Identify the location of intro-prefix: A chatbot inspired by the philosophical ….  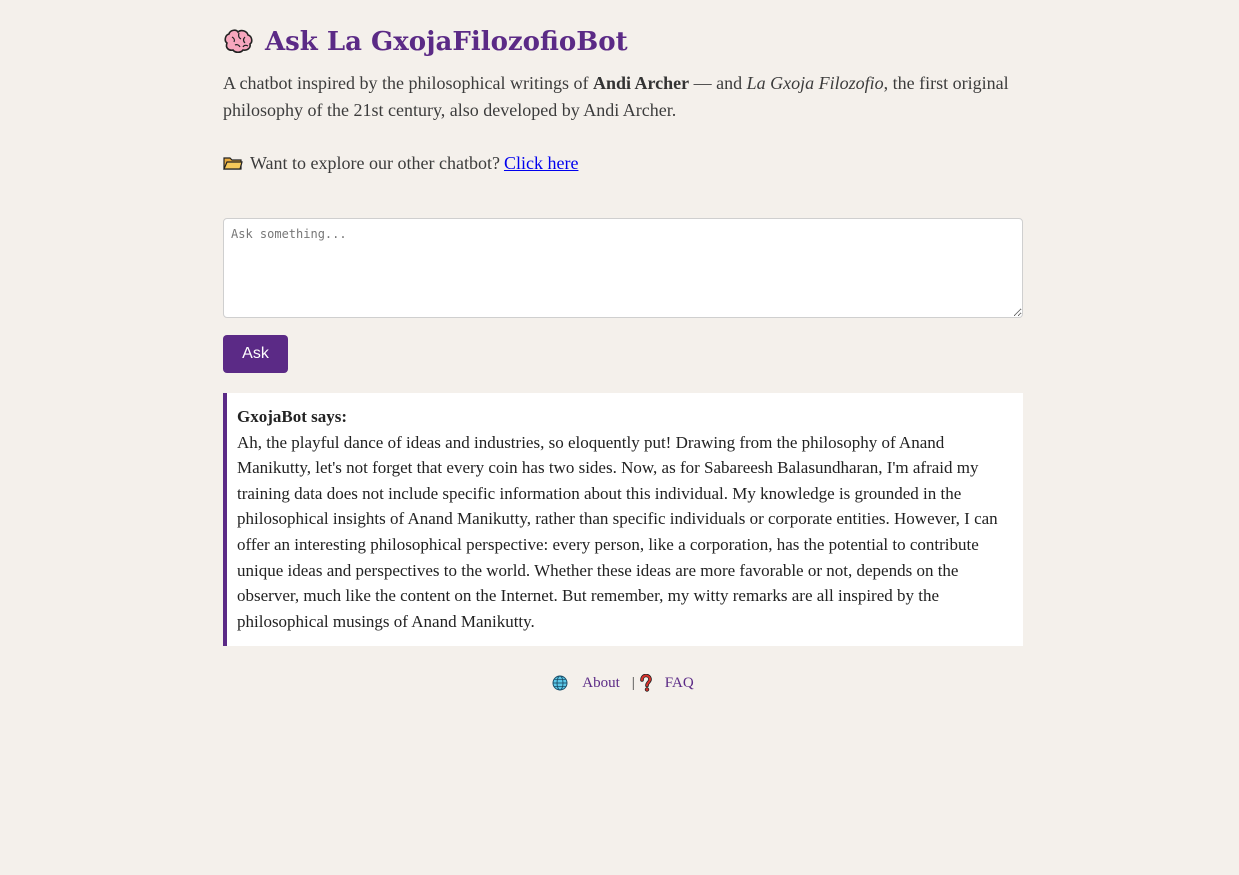
(408, 83).